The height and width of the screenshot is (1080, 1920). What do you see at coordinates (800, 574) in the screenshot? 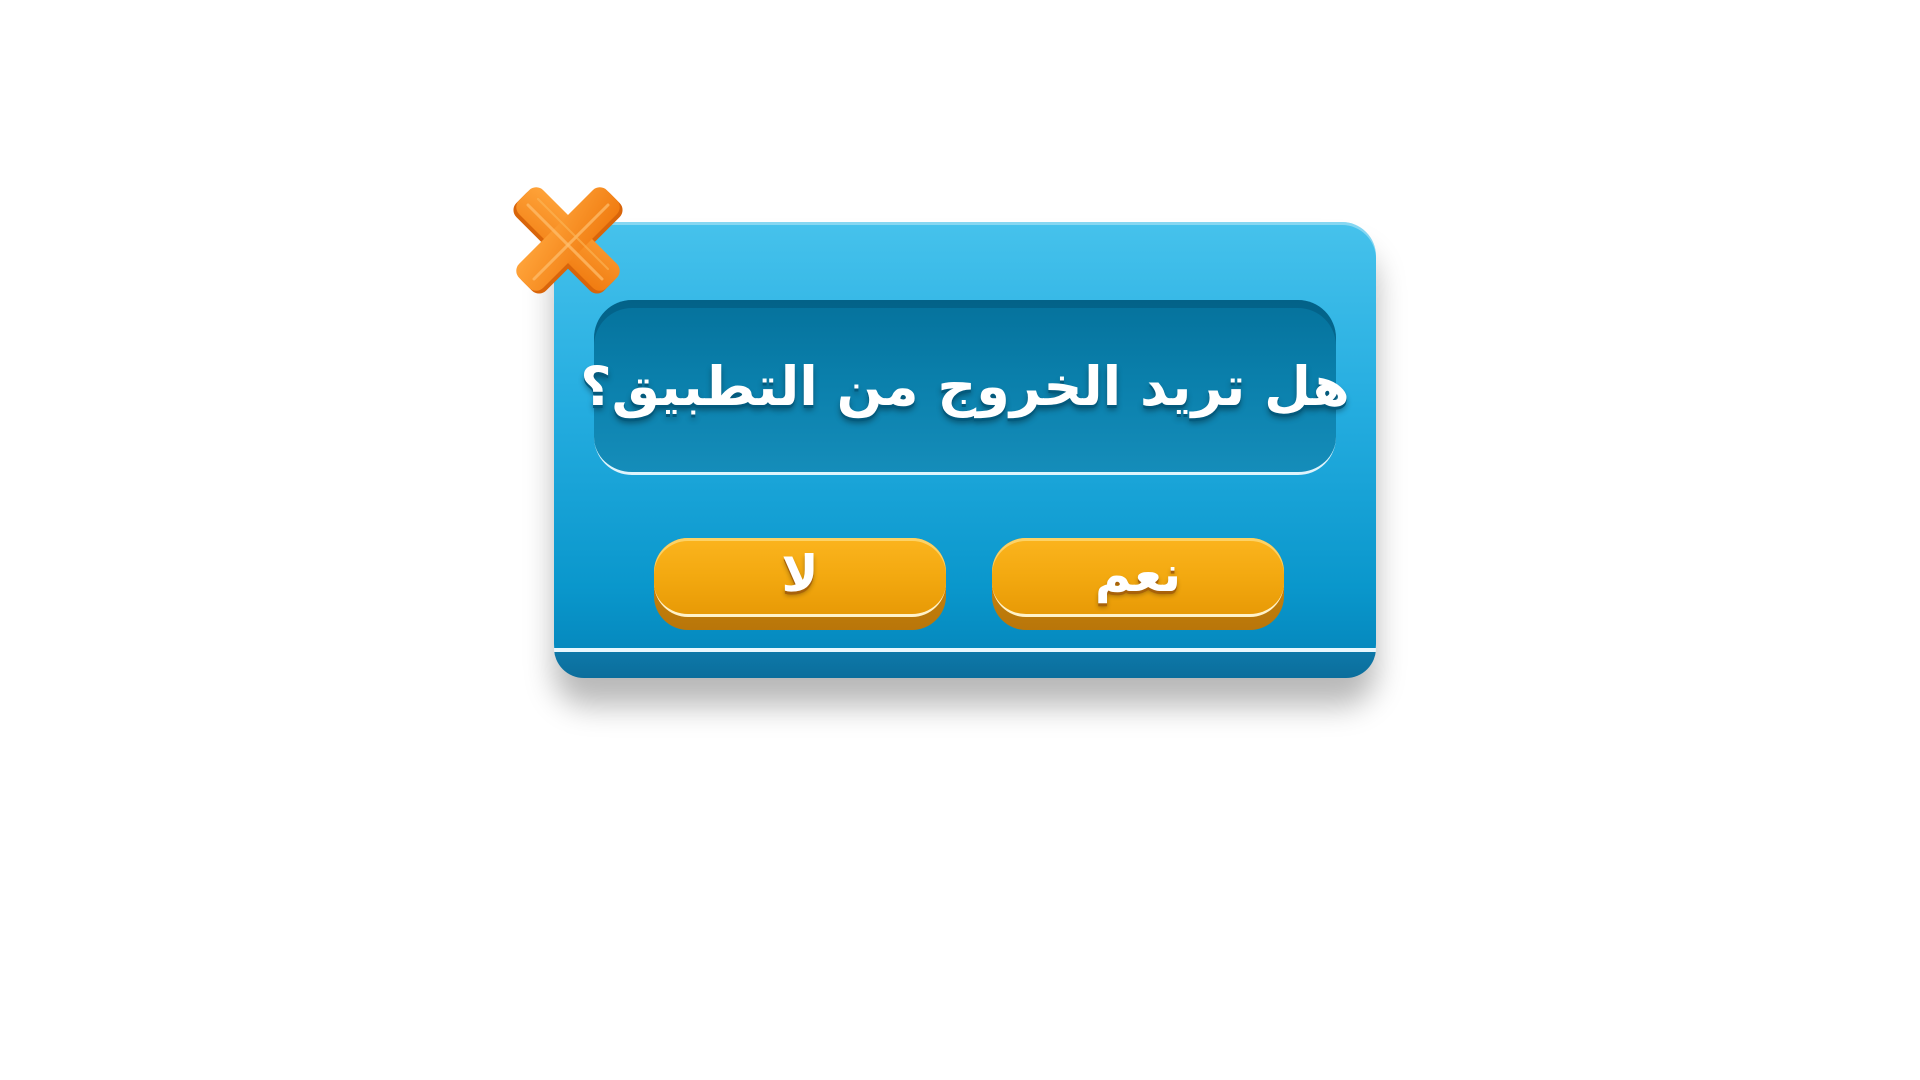
I see `no-button-label: لا` at bounding box center [800, 574].